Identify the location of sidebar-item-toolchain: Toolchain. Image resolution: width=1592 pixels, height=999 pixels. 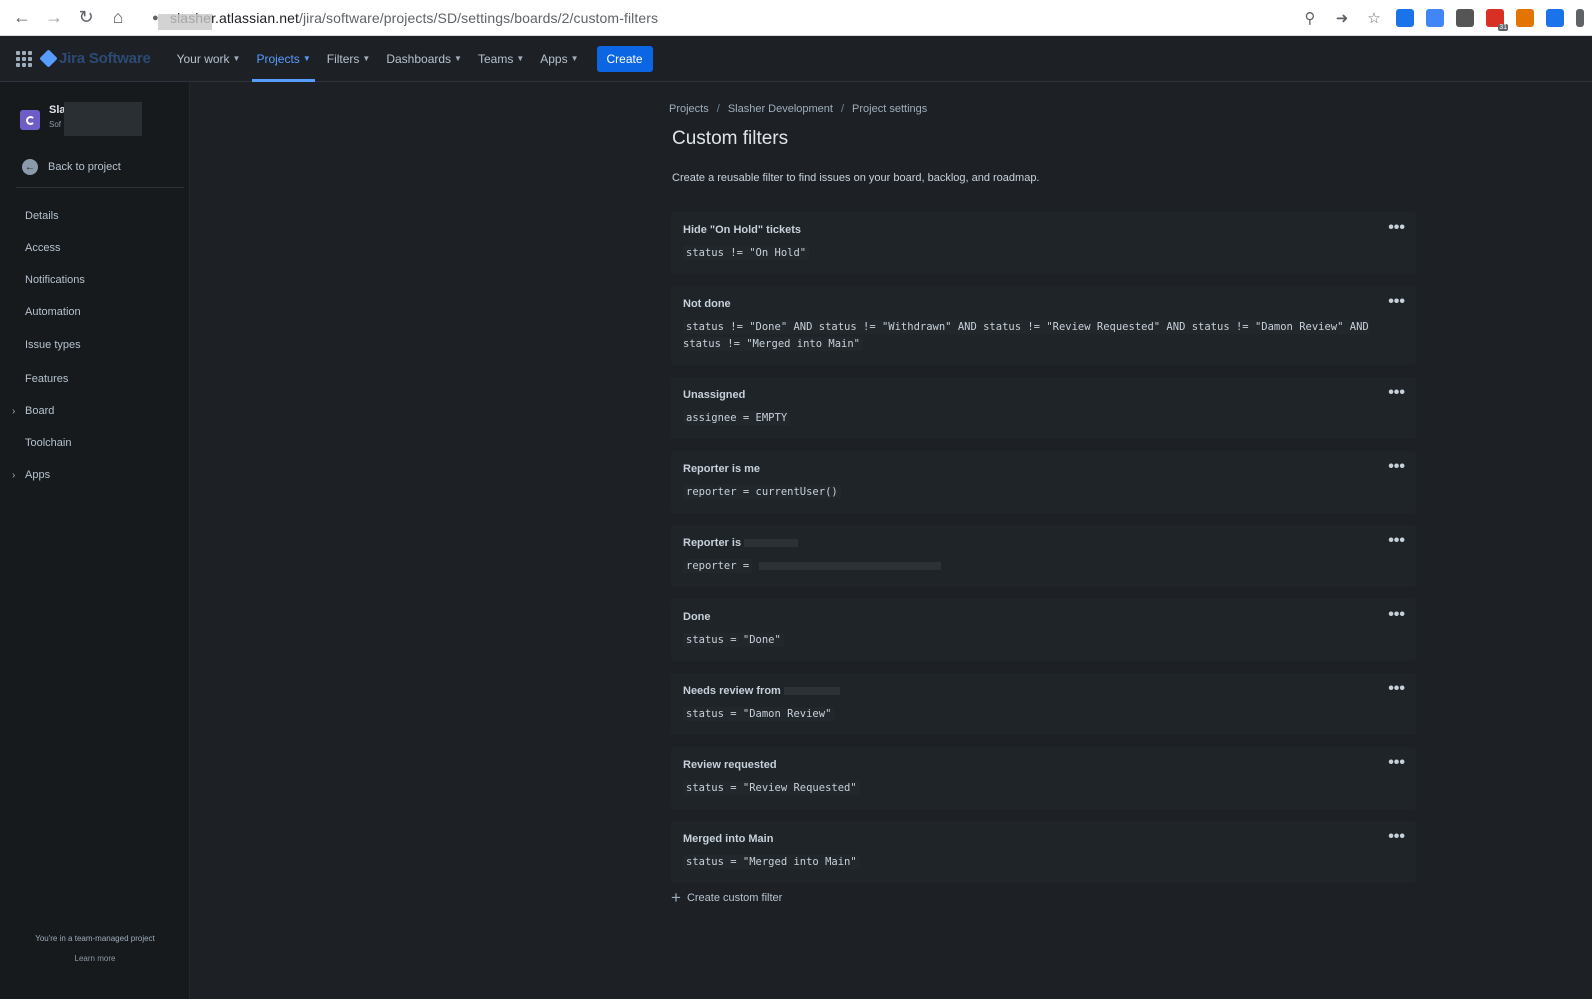
(95, 443).